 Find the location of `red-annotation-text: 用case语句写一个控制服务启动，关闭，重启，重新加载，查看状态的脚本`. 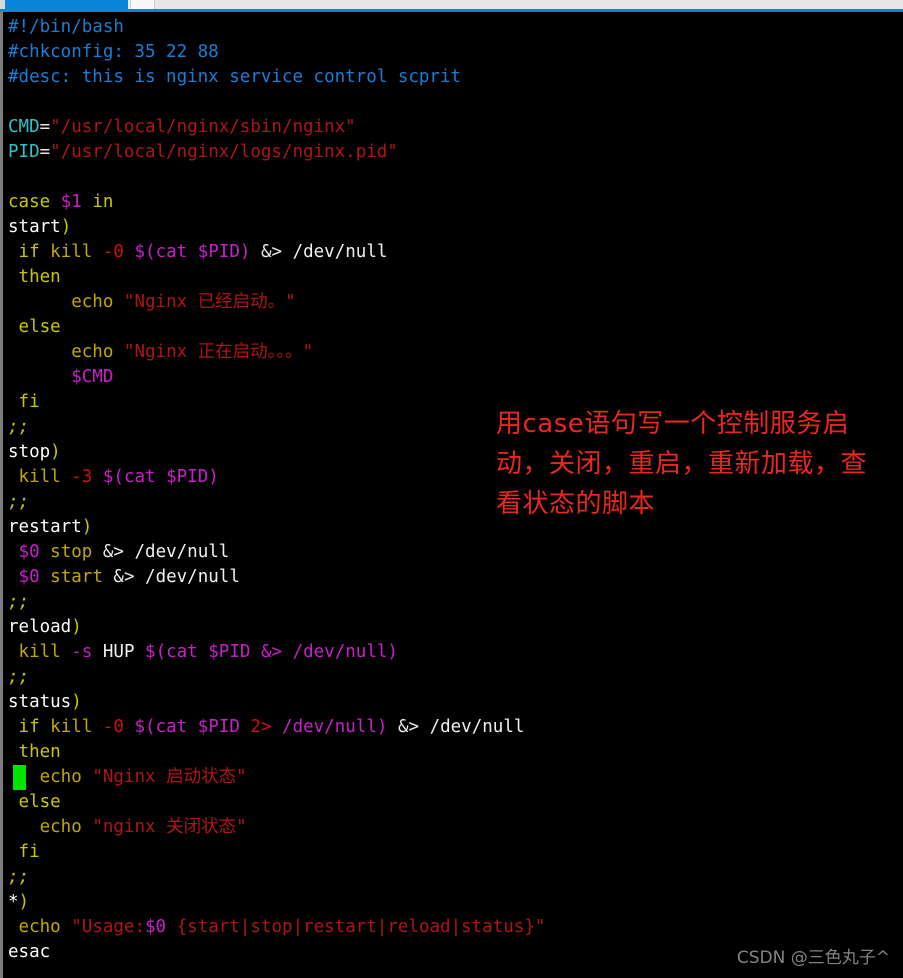

red-annotation-text: 用case语句写一个控制服务启动，关闭，重启，重新加载，查看状态的脚本 is located at coordinates (682, 464).